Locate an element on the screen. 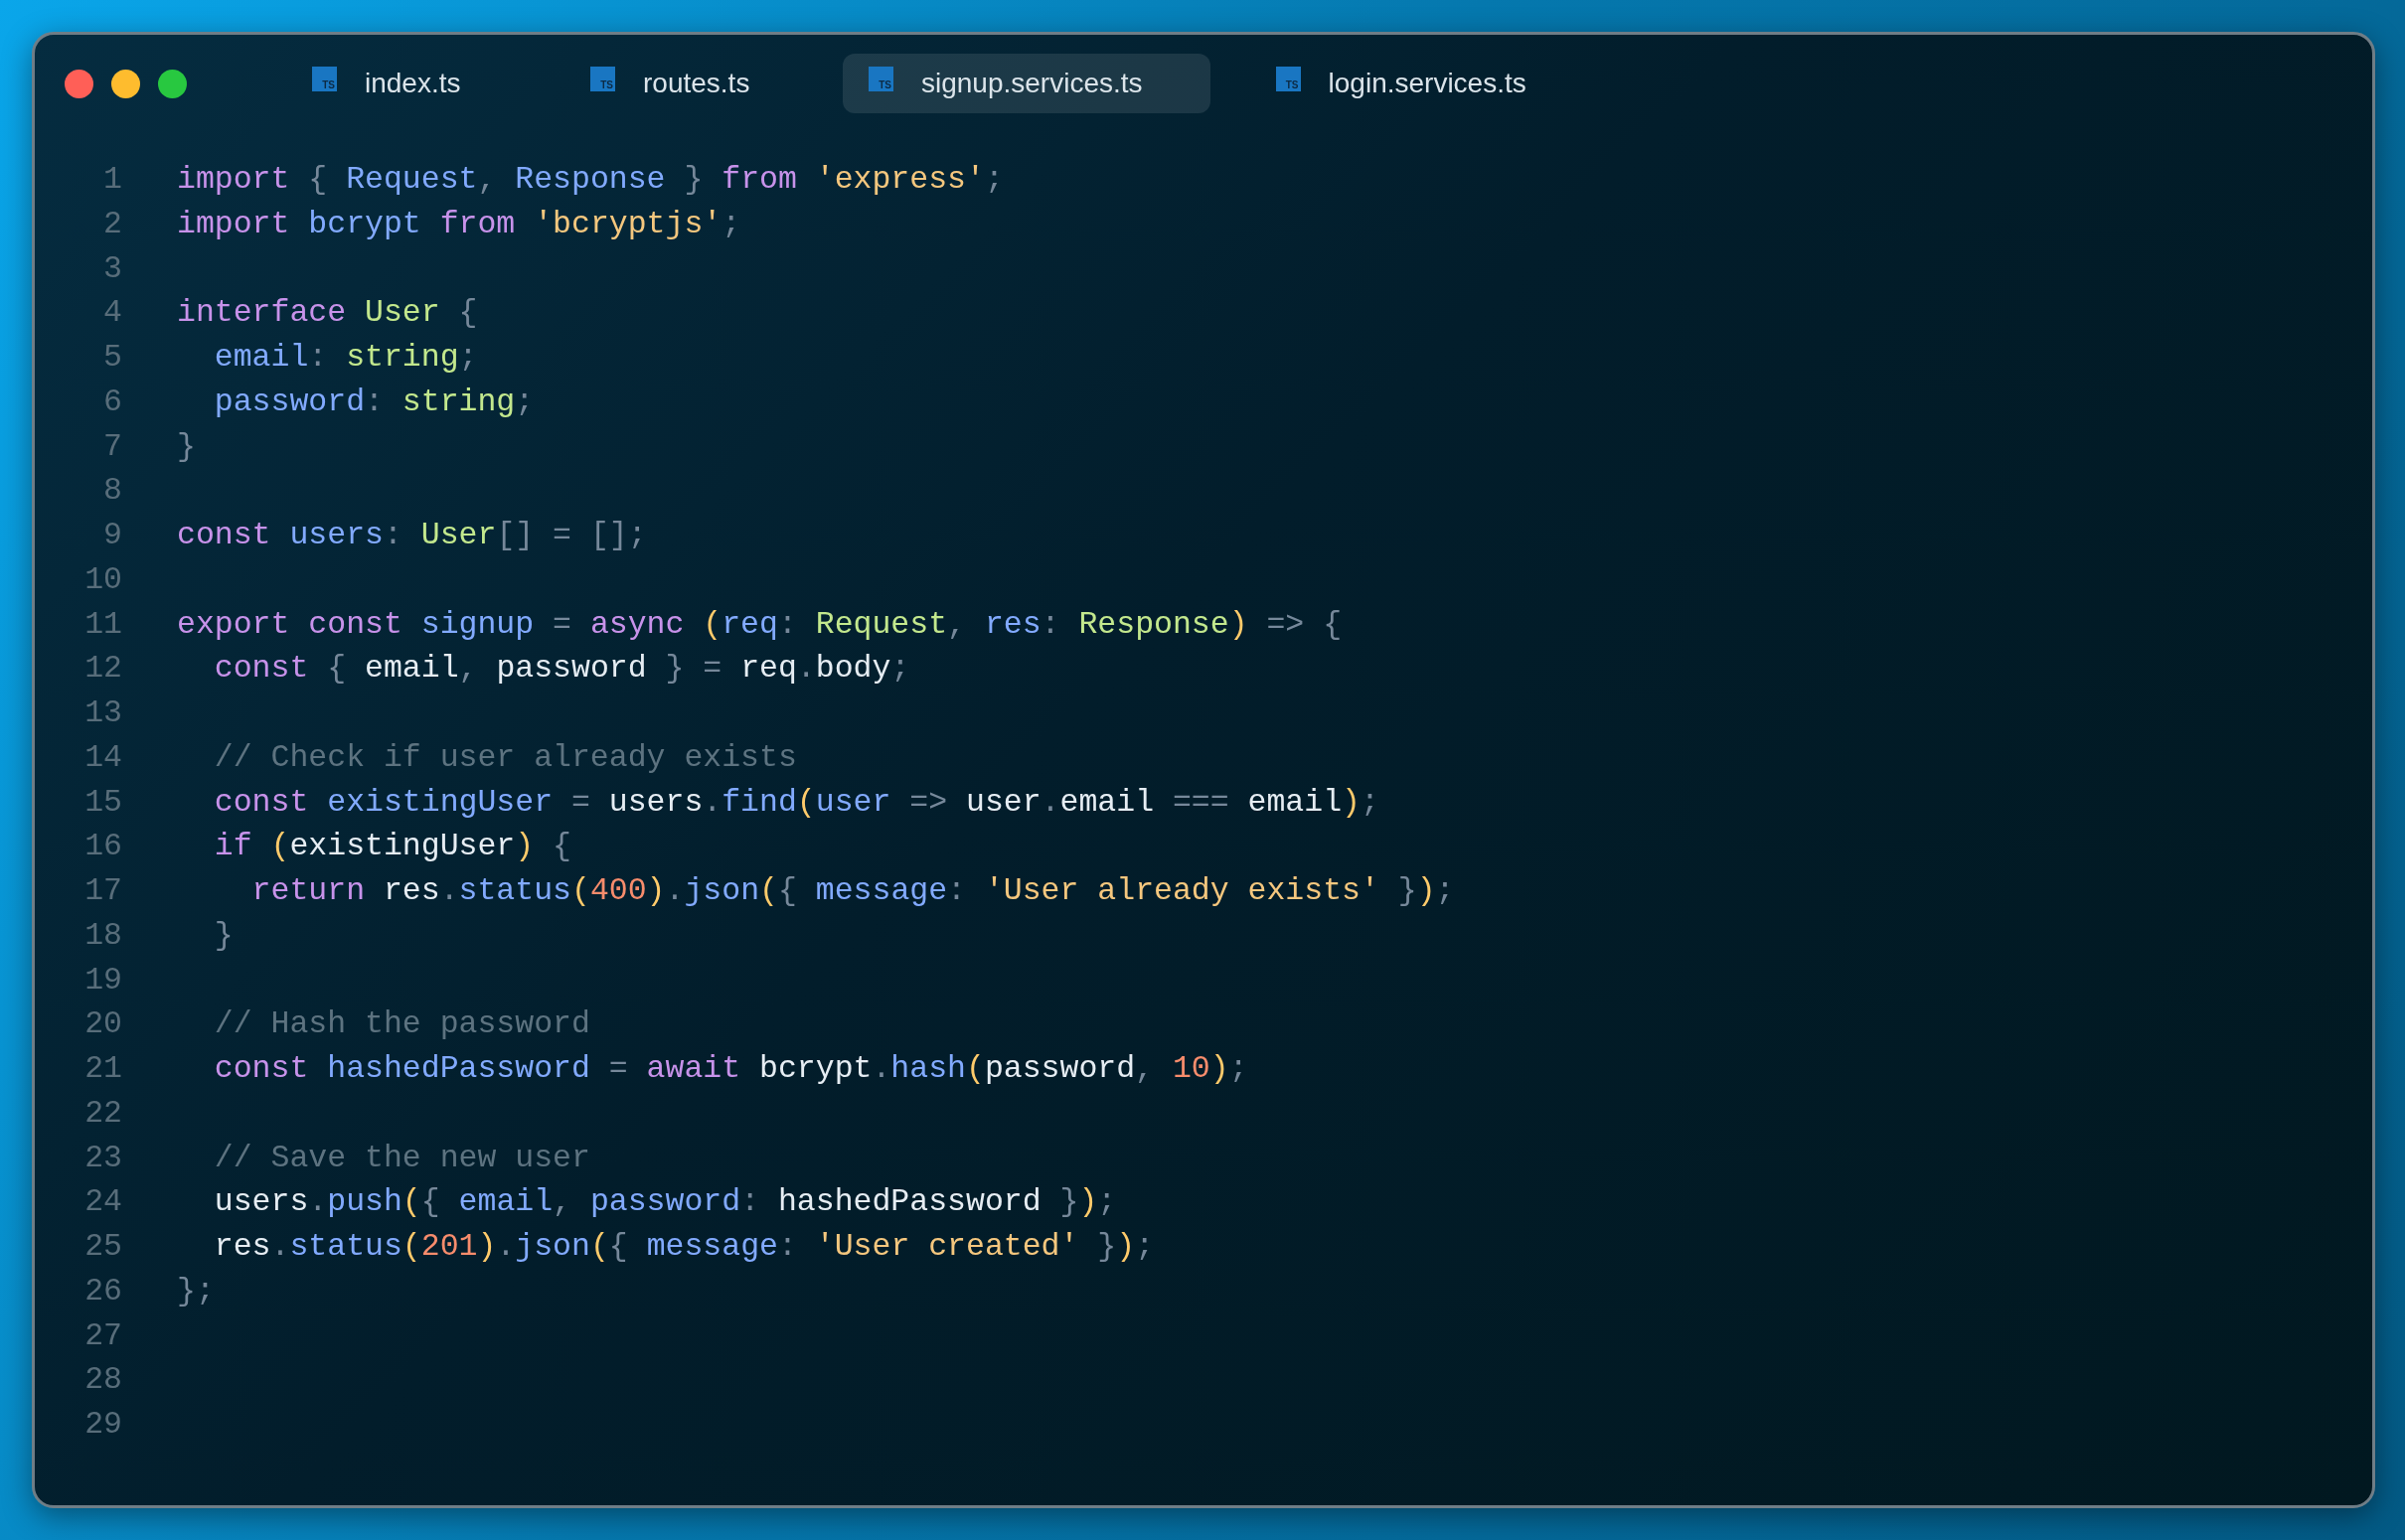  line-number: 13 is located at coordinates (102, 713).